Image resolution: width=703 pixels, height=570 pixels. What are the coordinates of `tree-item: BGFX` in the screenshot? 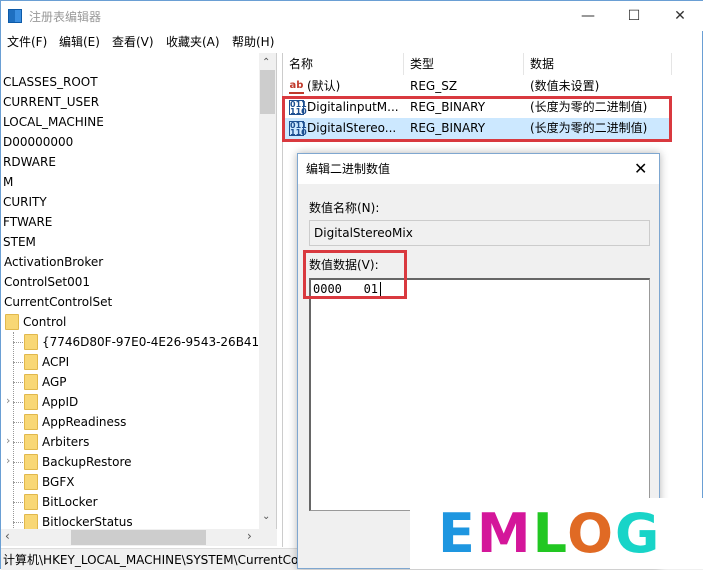 It's located at (58, 482).